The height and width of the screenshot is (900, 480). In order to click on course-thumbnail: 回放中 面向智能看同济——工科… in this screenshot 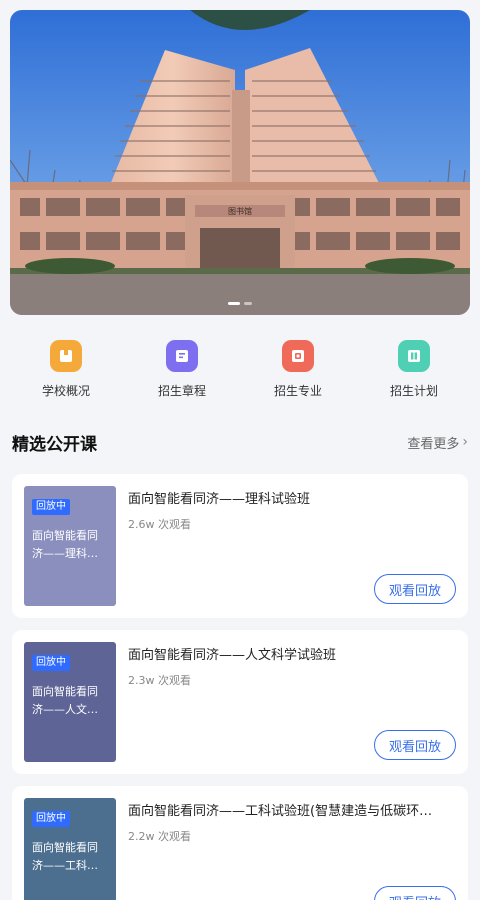, I will do `click(70, 849)`.